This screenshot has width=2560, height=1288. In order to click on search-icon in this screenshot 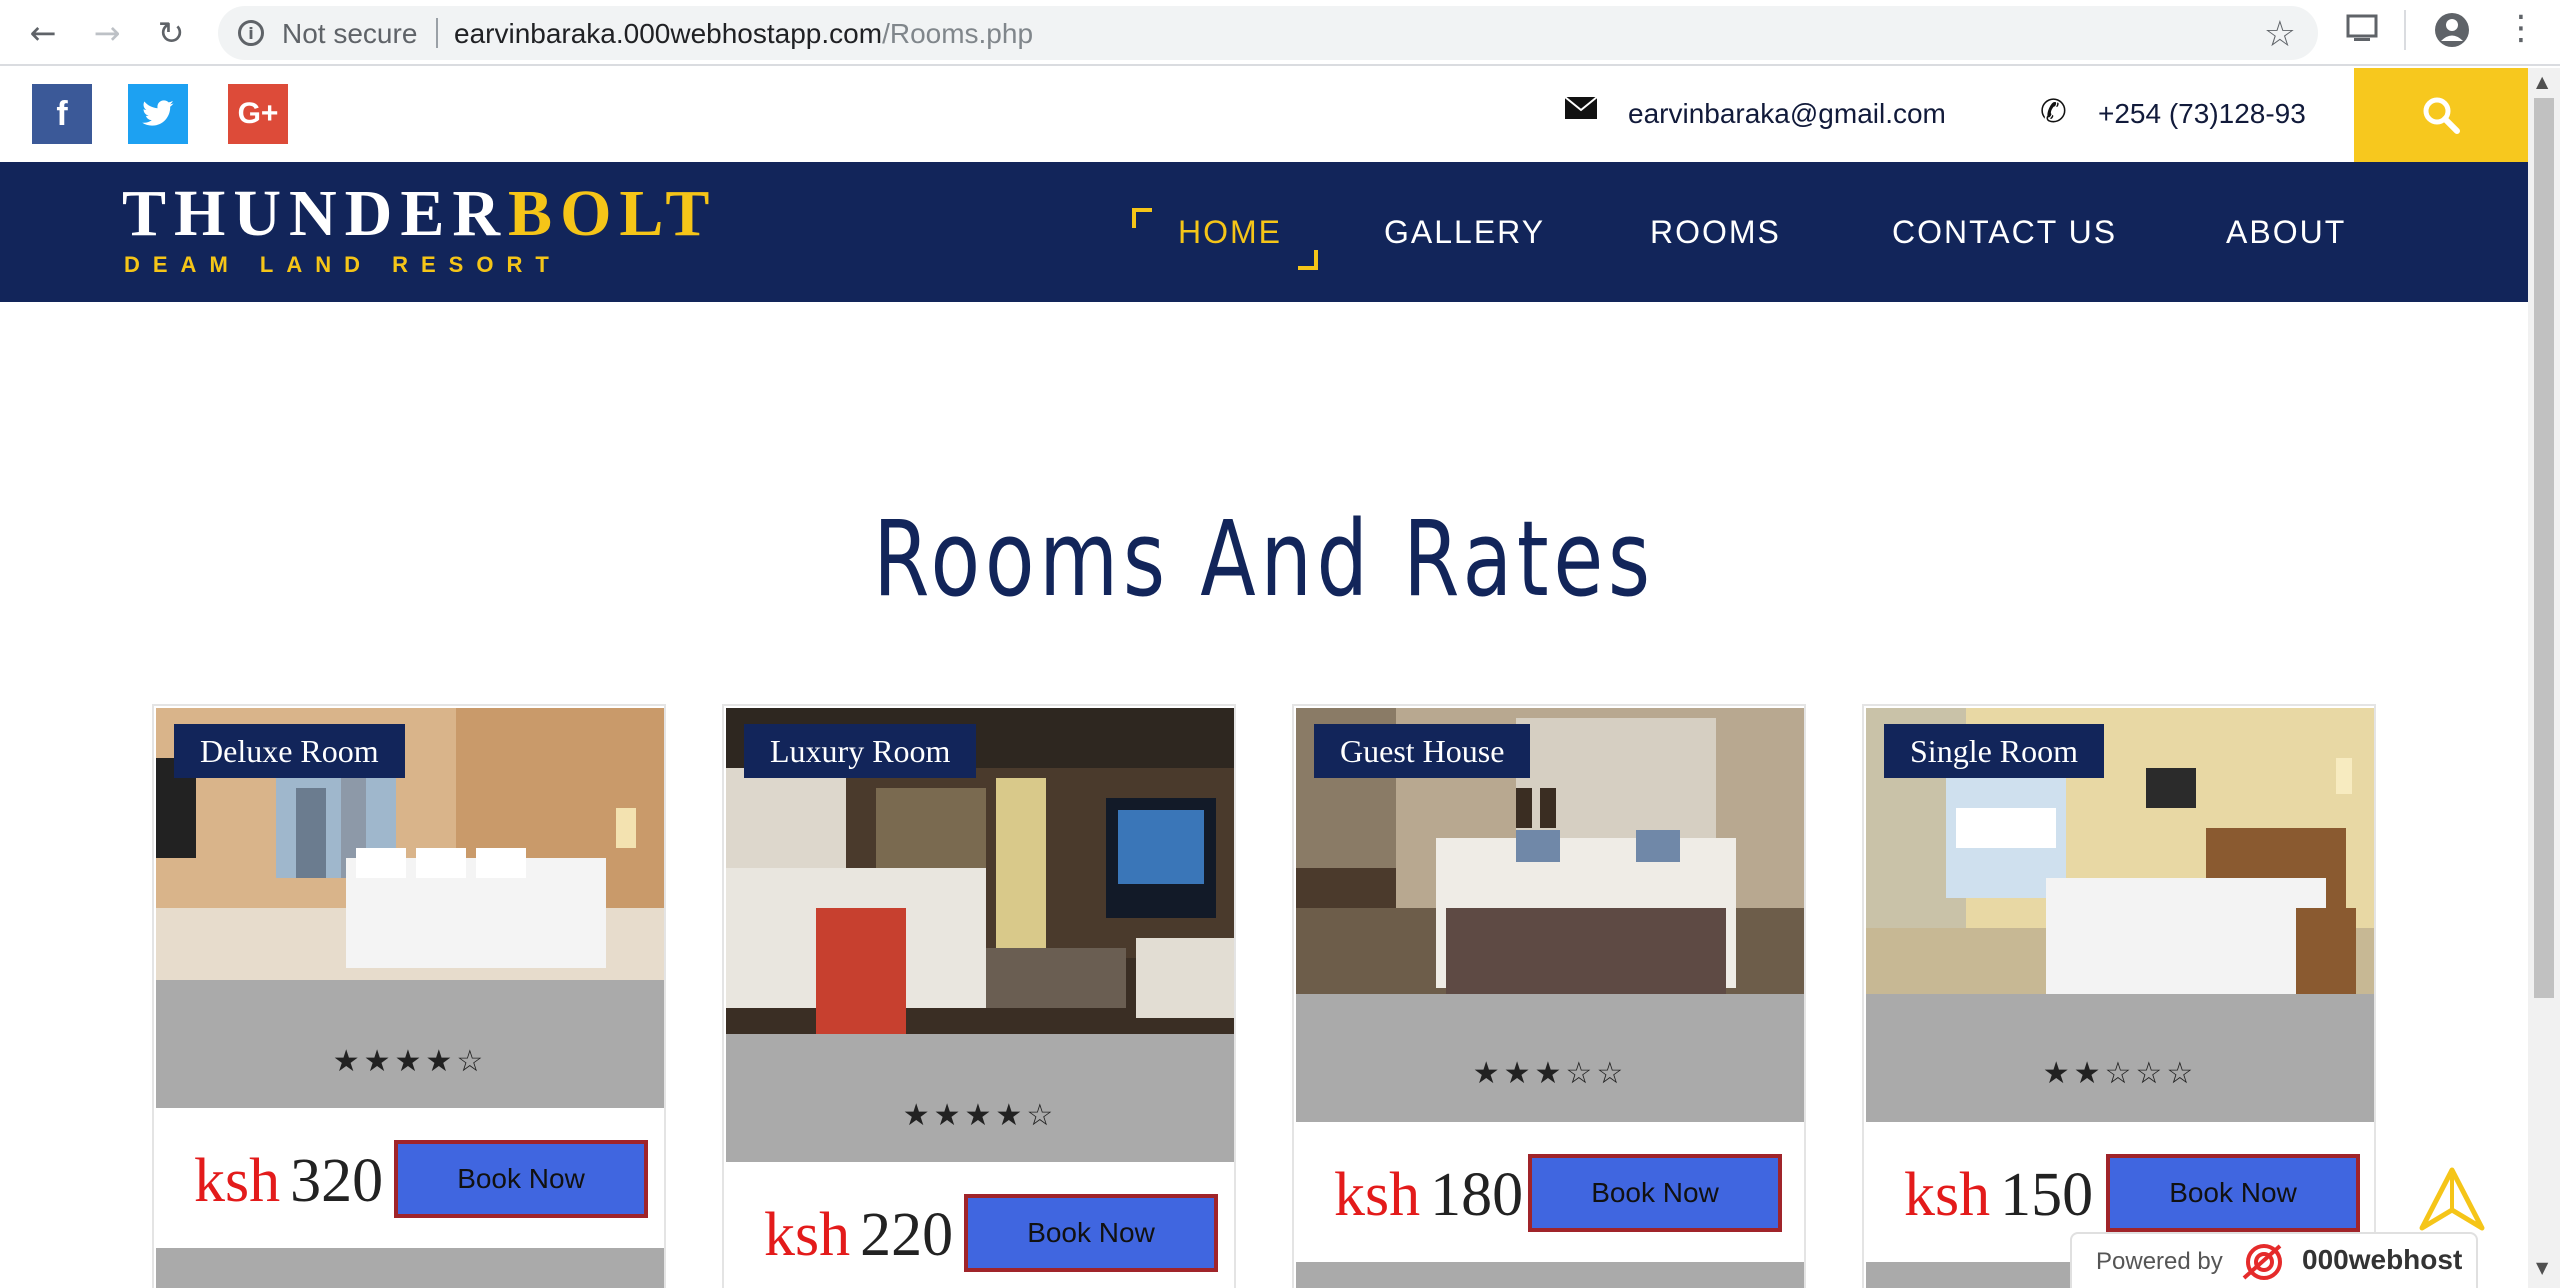, I will do `click(2441, 115)`.